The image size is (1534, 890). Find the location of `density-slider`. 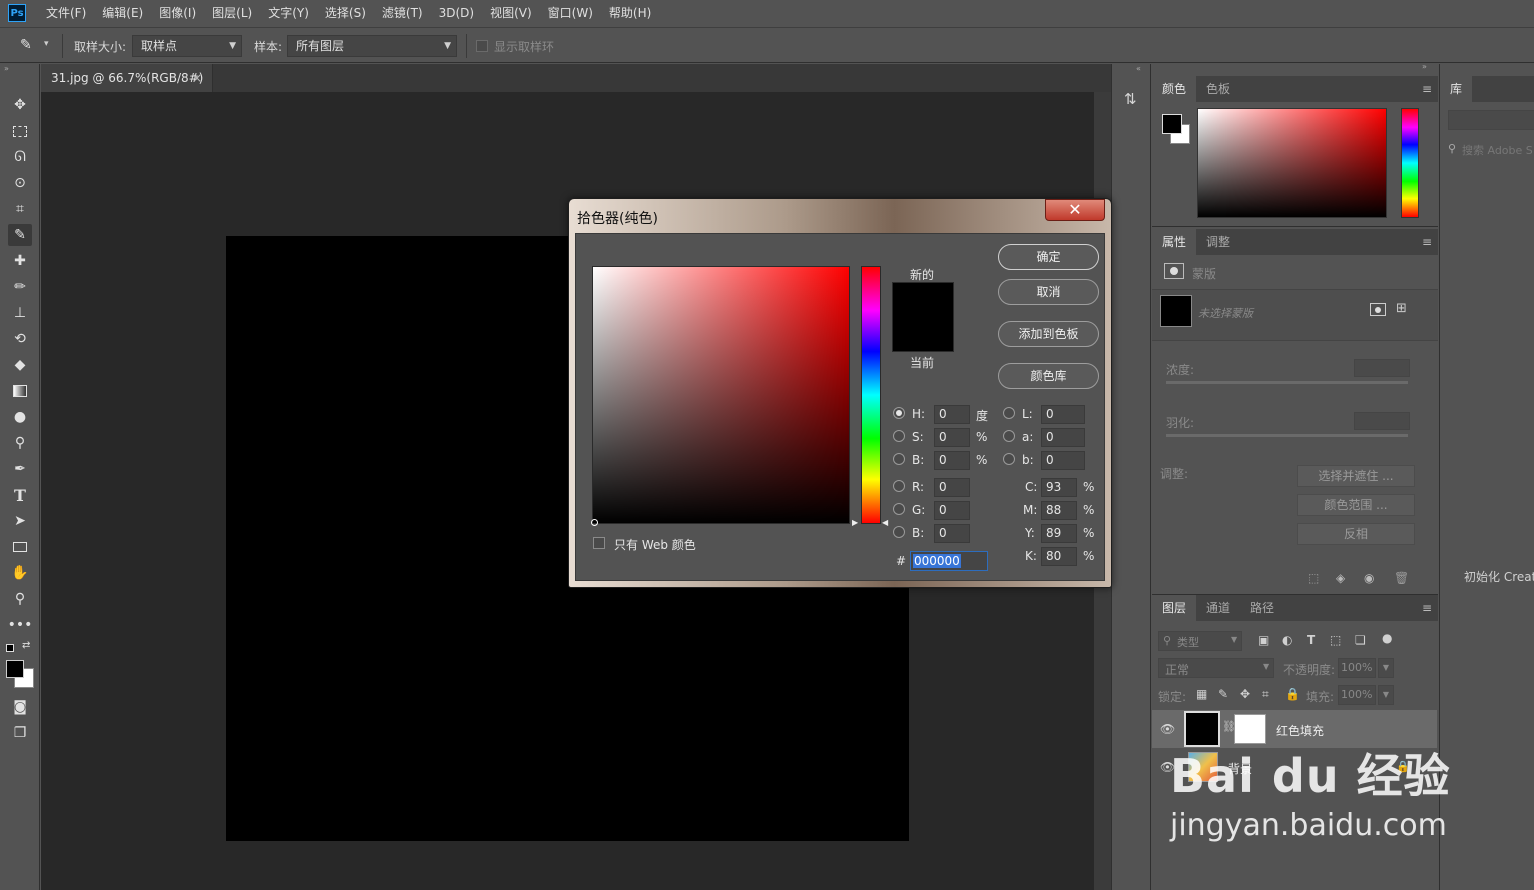

density-slider is located at coordinates (1287, 382).